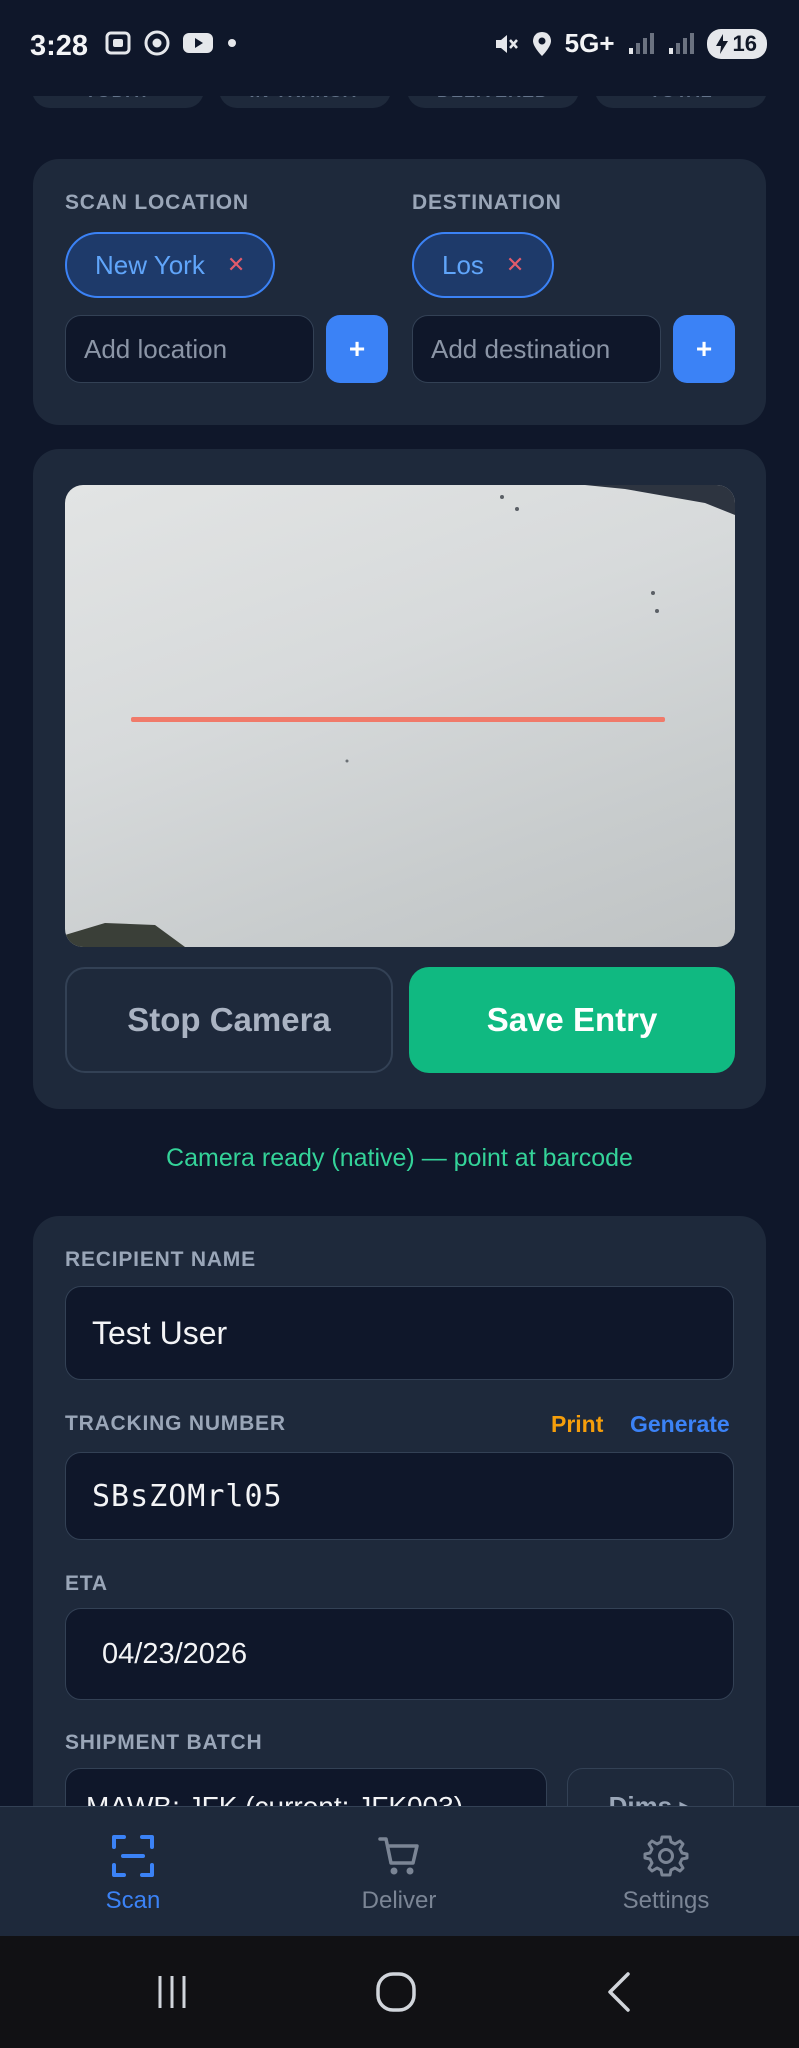 Image resolution: width=799 pixels, height=2048 pixels. I want to click on destination-chip: Los ✕, so click(483, 265).